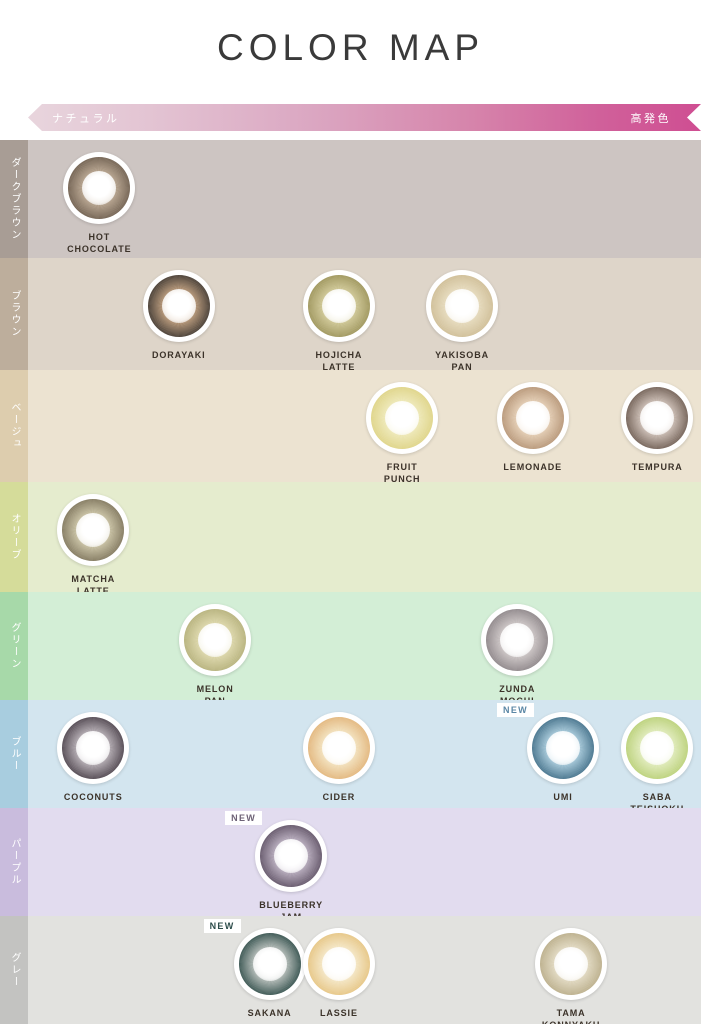  I want to click on lens-item: ZUNDA MOCHI, so click(517, 655).